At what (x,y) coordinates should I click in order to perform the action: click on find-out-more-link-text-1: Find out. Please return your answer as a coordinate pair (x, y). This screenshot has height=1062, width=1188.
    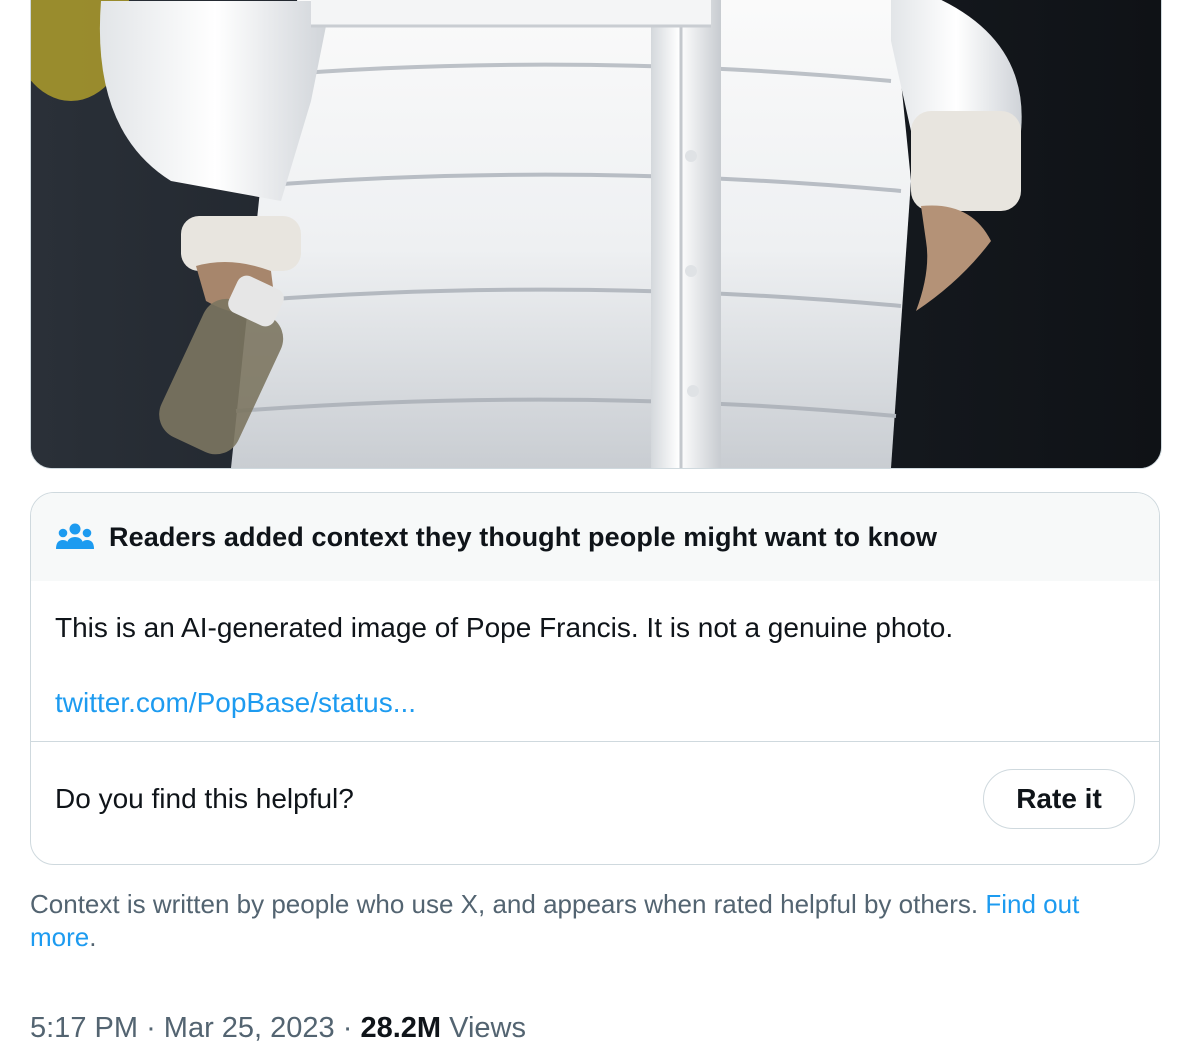
    Looking at the image, I should click on (1032, 904).